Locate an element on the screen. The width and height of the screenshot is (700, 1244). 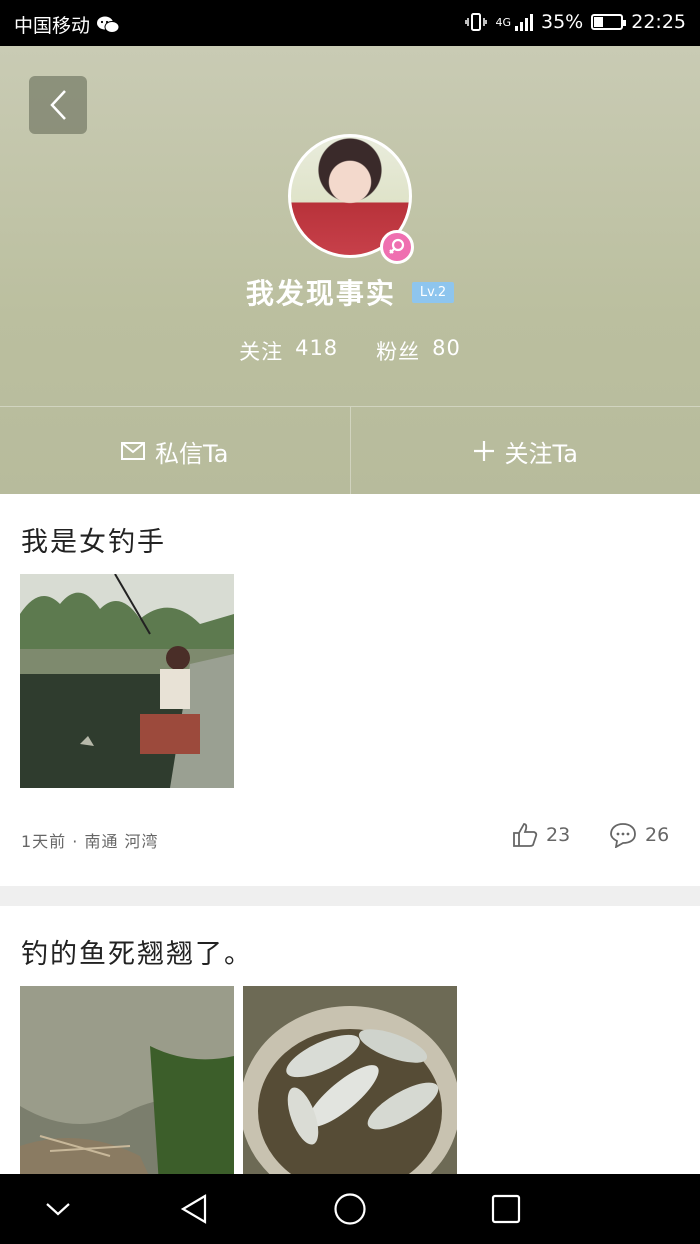
wechat-icon is located at coordinates (108, 24).